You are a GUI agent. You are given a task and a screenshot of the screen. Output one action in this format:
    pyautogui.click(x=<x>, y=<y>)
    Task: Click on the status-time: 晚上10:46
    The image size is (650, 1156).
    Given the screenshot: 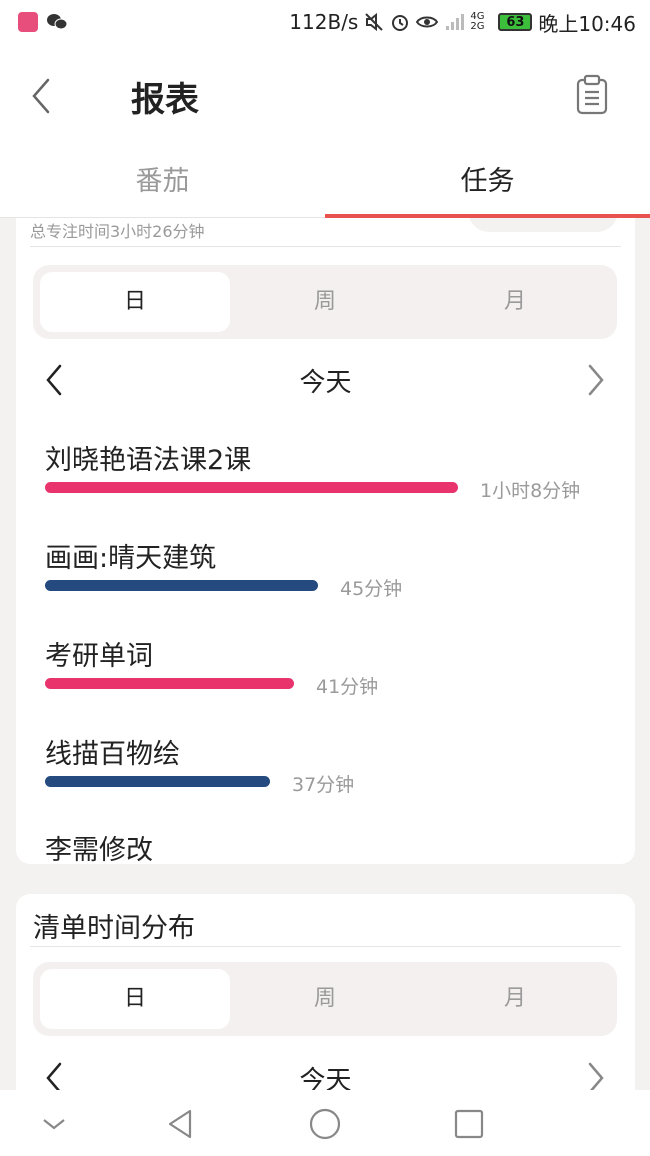 What is the action you would take?
    pyautogui.click(x=587, y=23)
    